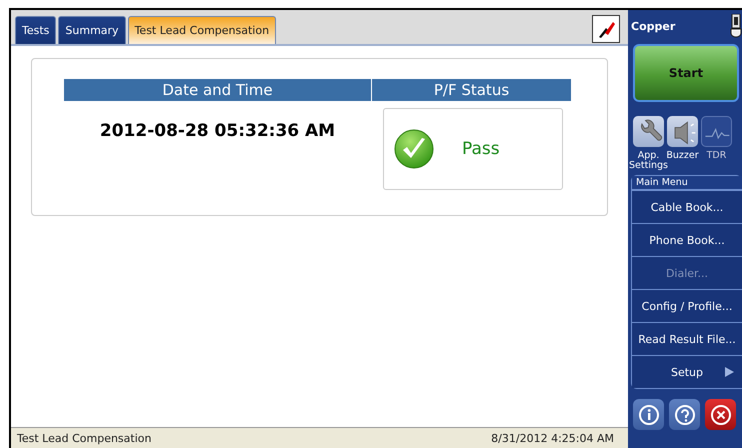 Image resolution: width=742 pixels, height=448 pixels. What do you see at coordinates (552, 438) in the screenshot?
I see `status-datetime: 8/31/2012 4:25:04 AM` at bounding box center [552, 438].